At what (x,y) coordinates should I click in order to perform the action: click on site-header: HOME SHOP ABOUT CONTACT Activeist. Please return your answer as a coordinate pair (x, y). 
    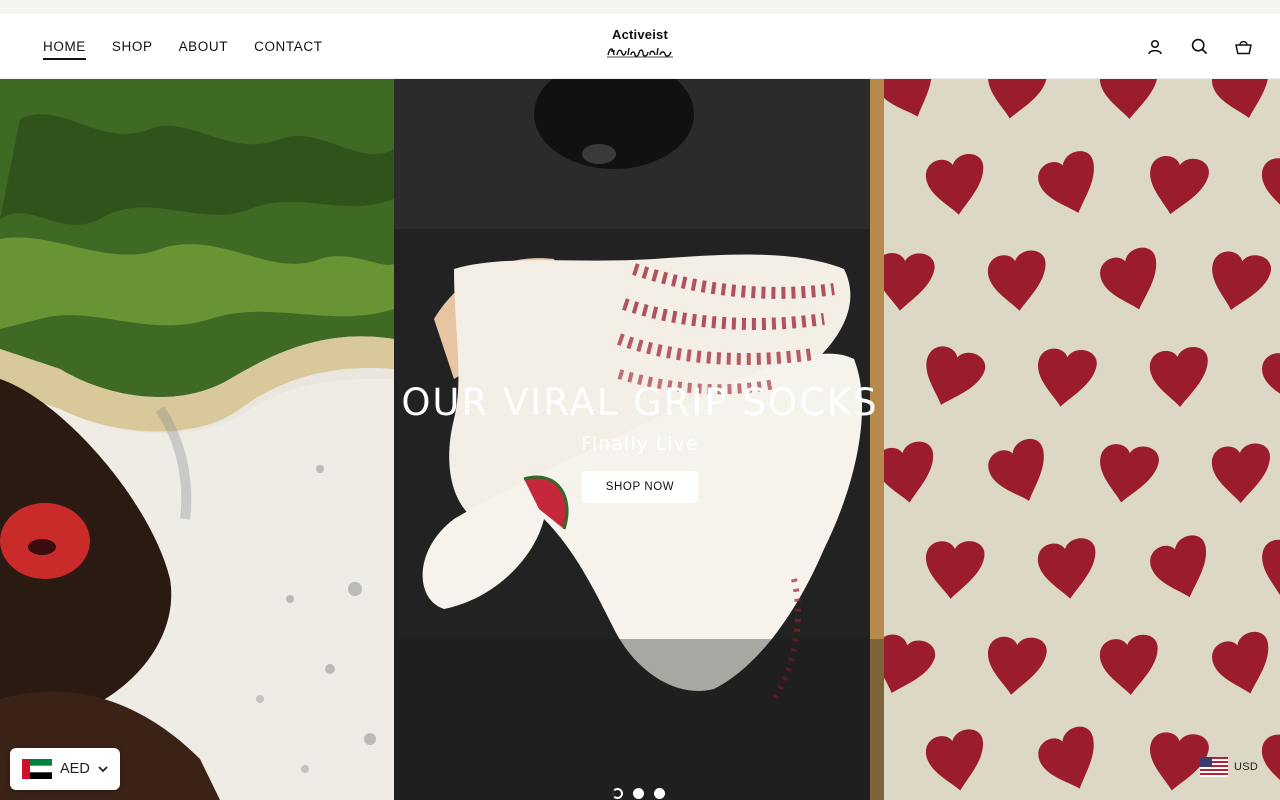
    Looking at the image, I should click on (640, 46).